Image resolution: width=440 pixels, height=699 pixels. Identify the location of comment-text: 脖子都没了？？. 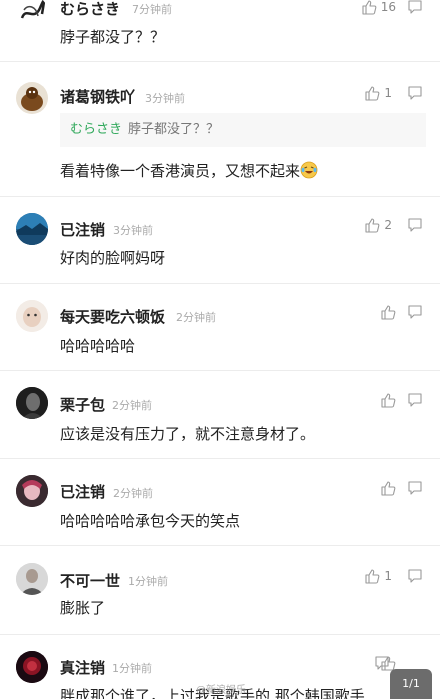
(113, 37).